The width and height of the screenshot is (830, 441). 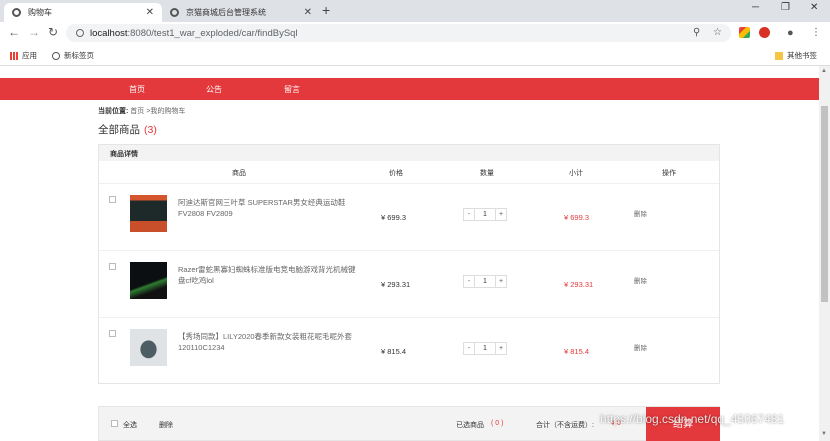 I want to click on bookmark-label: 其他书签, so click(x=802, y=55).